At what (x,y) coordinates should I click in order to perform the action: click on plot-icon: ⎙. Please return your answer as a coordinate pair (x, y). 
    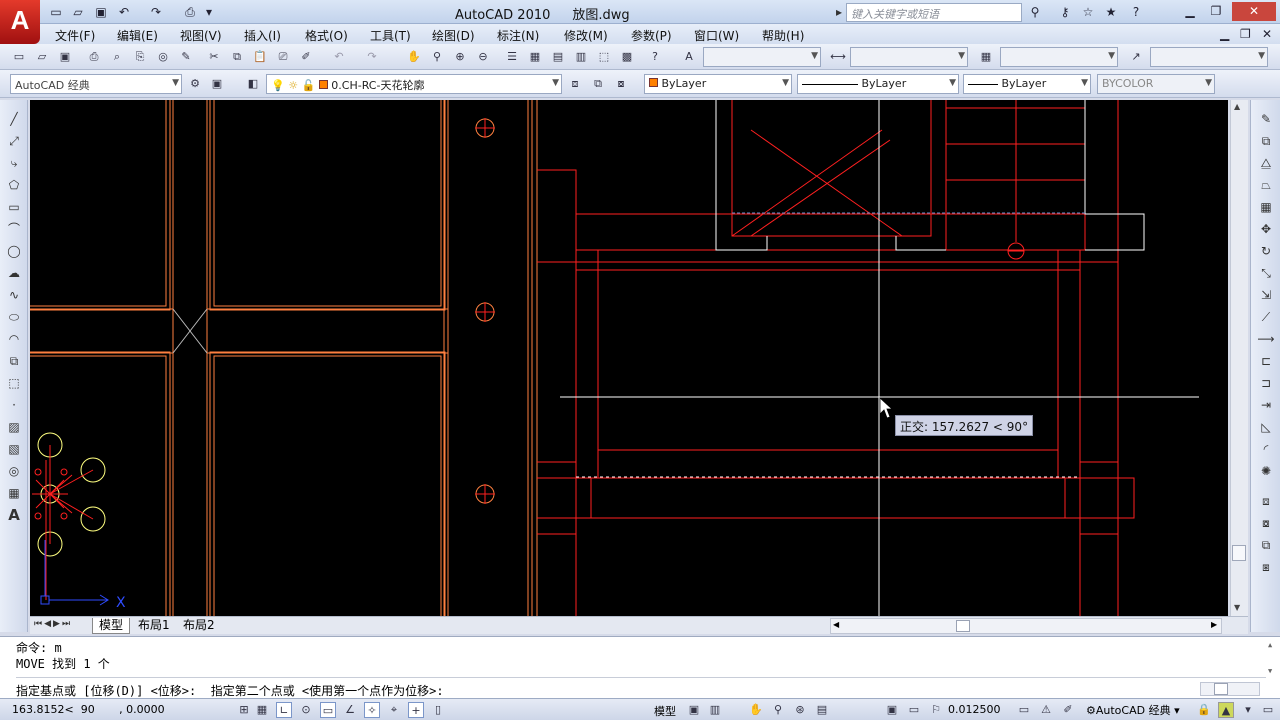
    Looking at the image, I should click on (190, 12).